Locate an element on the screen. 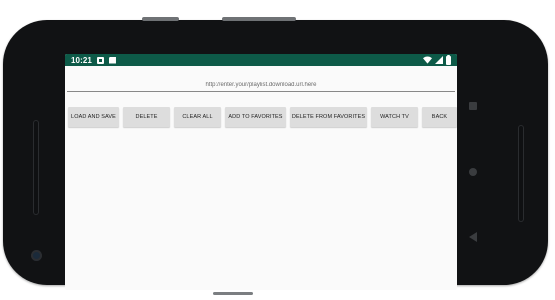  watch-tv-button: WATCH TV is located at coordinates (394, 117).